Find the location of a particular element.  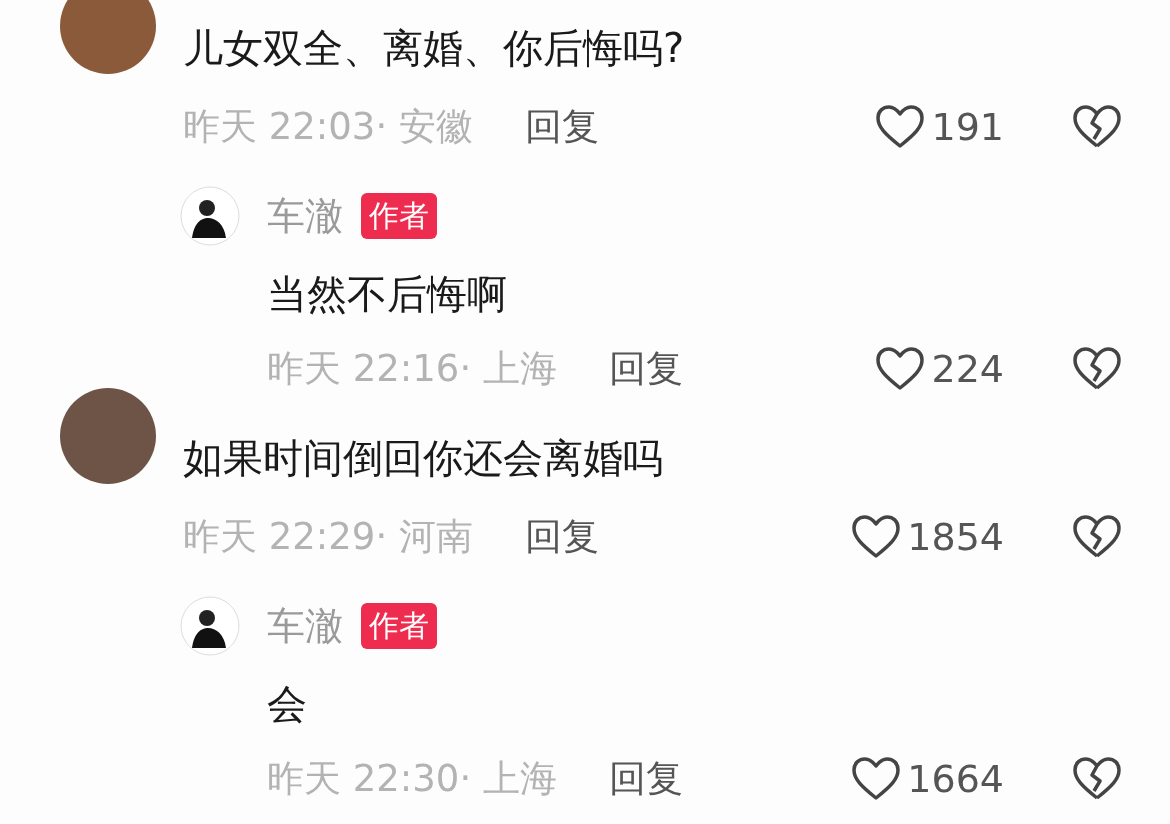

reply-text: 当然不后悔啊 is located at coordinates (387, 294).